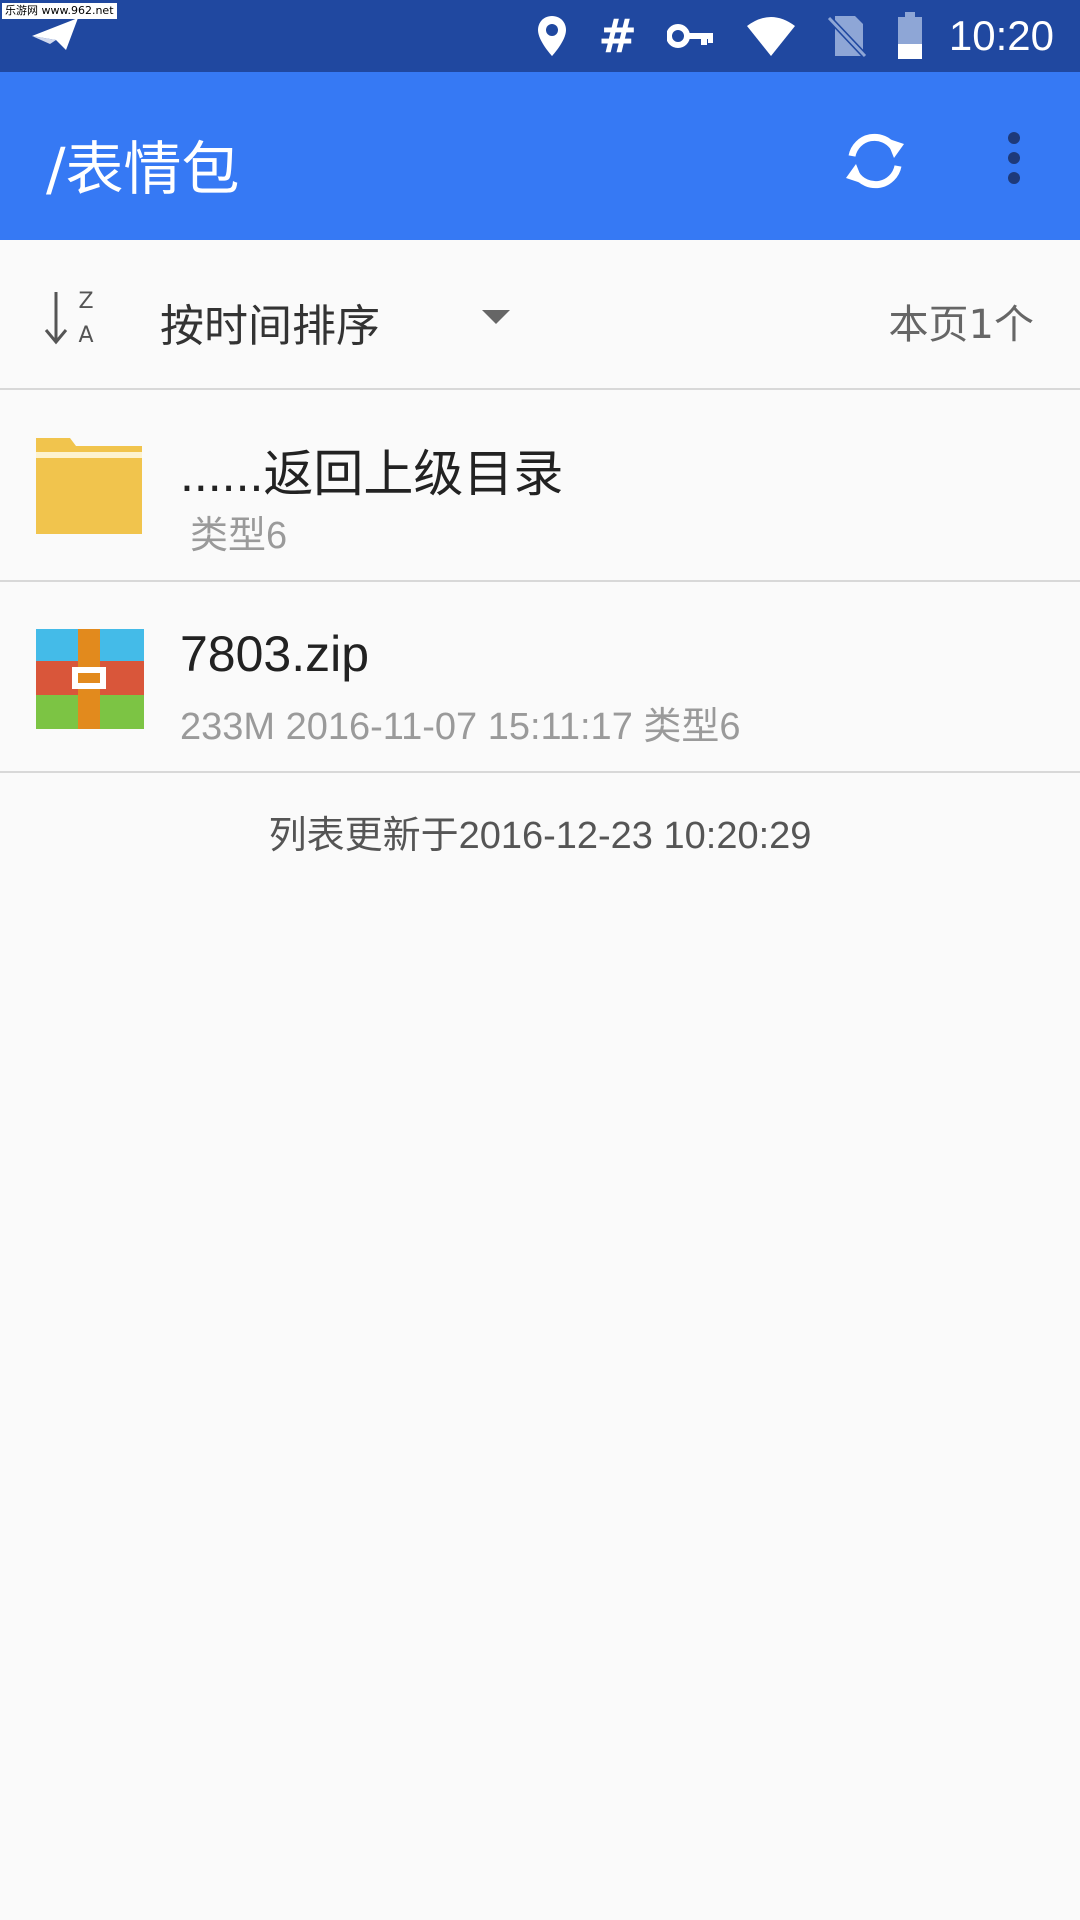 The image size is (1080, 1920). What do you see at coordinates (540, 156) in the screenshot?
I see `app-bar: /表情包` at bounding box center [540, 156].